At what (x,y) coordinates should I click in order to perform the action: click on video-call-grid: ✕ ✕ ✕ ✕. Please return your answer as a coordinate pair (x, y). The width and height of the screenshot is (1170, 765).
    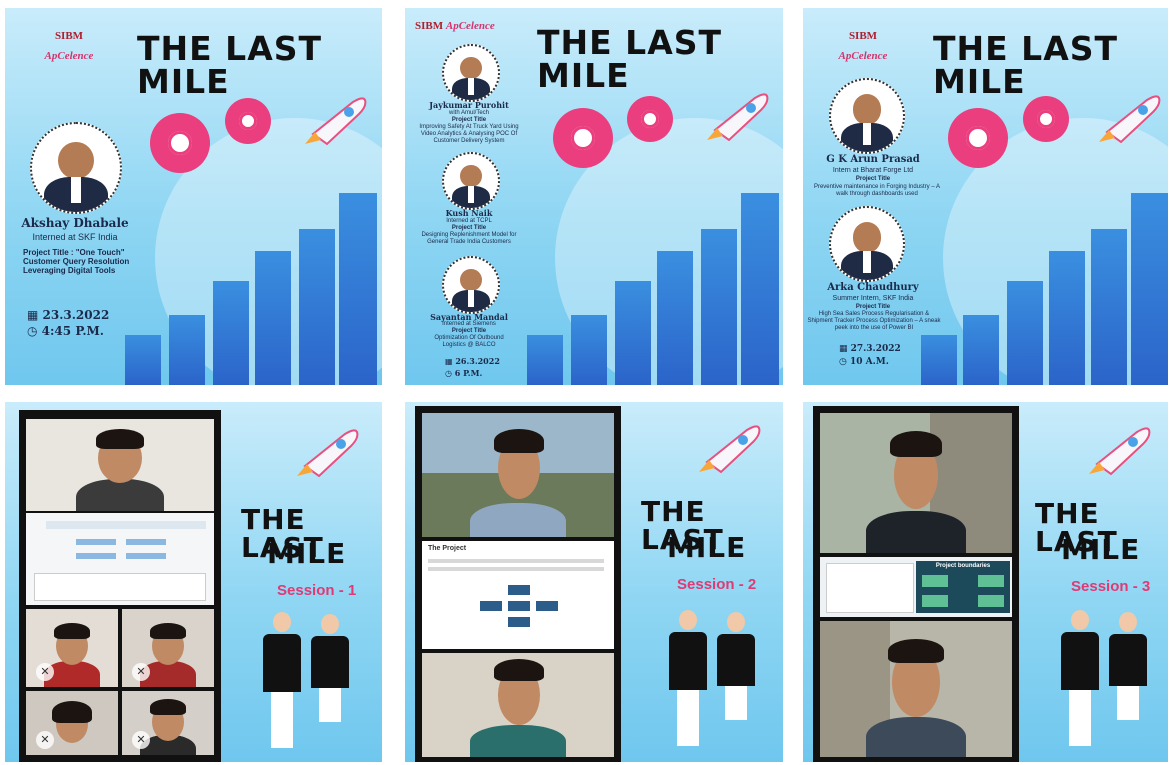
    Looking at the image, I should click on (120, 586).